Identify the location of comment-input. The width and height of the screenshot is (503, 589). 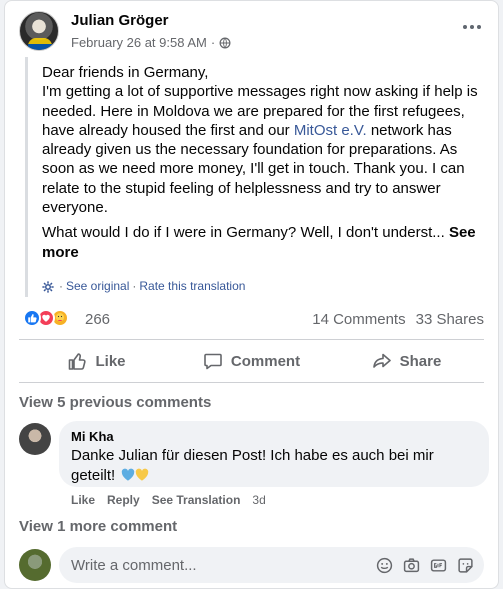
(223, 565).